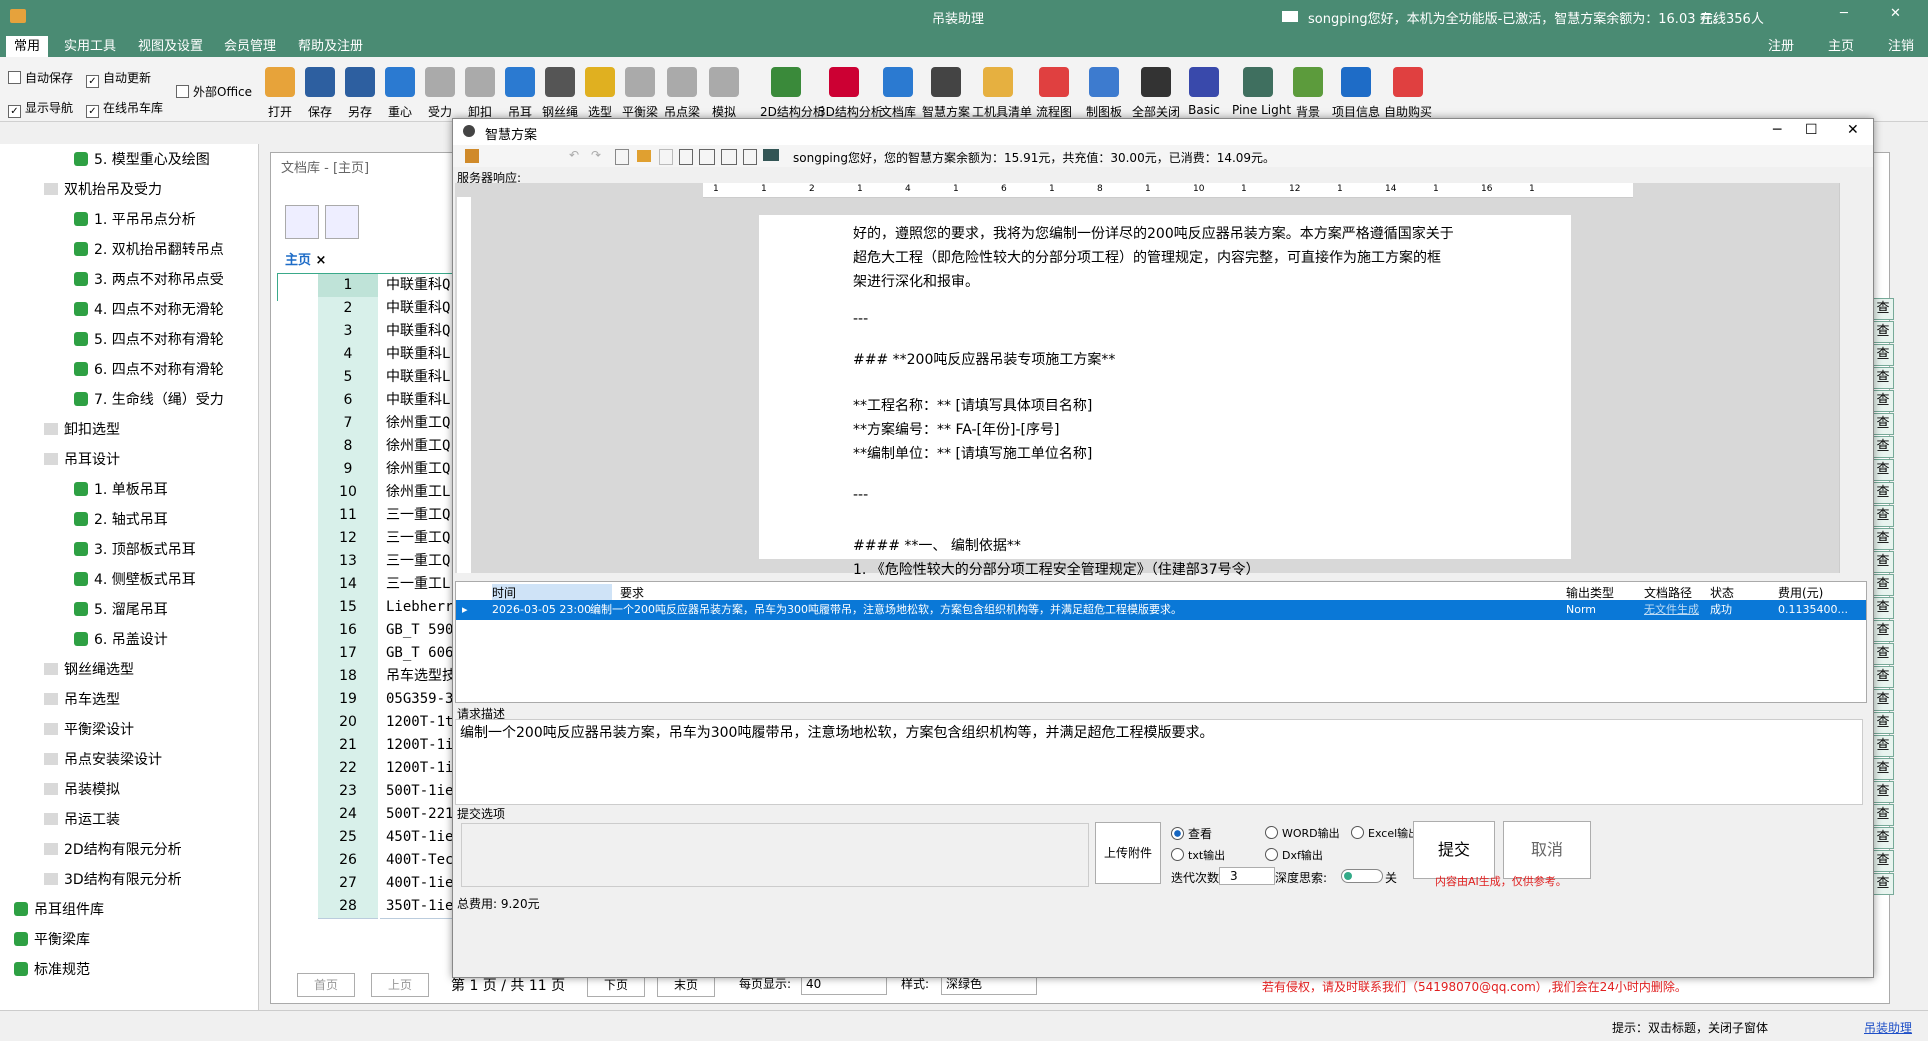  I want to click on auto-update-checkbox: ✓ 自动更新, so click(118, 78).